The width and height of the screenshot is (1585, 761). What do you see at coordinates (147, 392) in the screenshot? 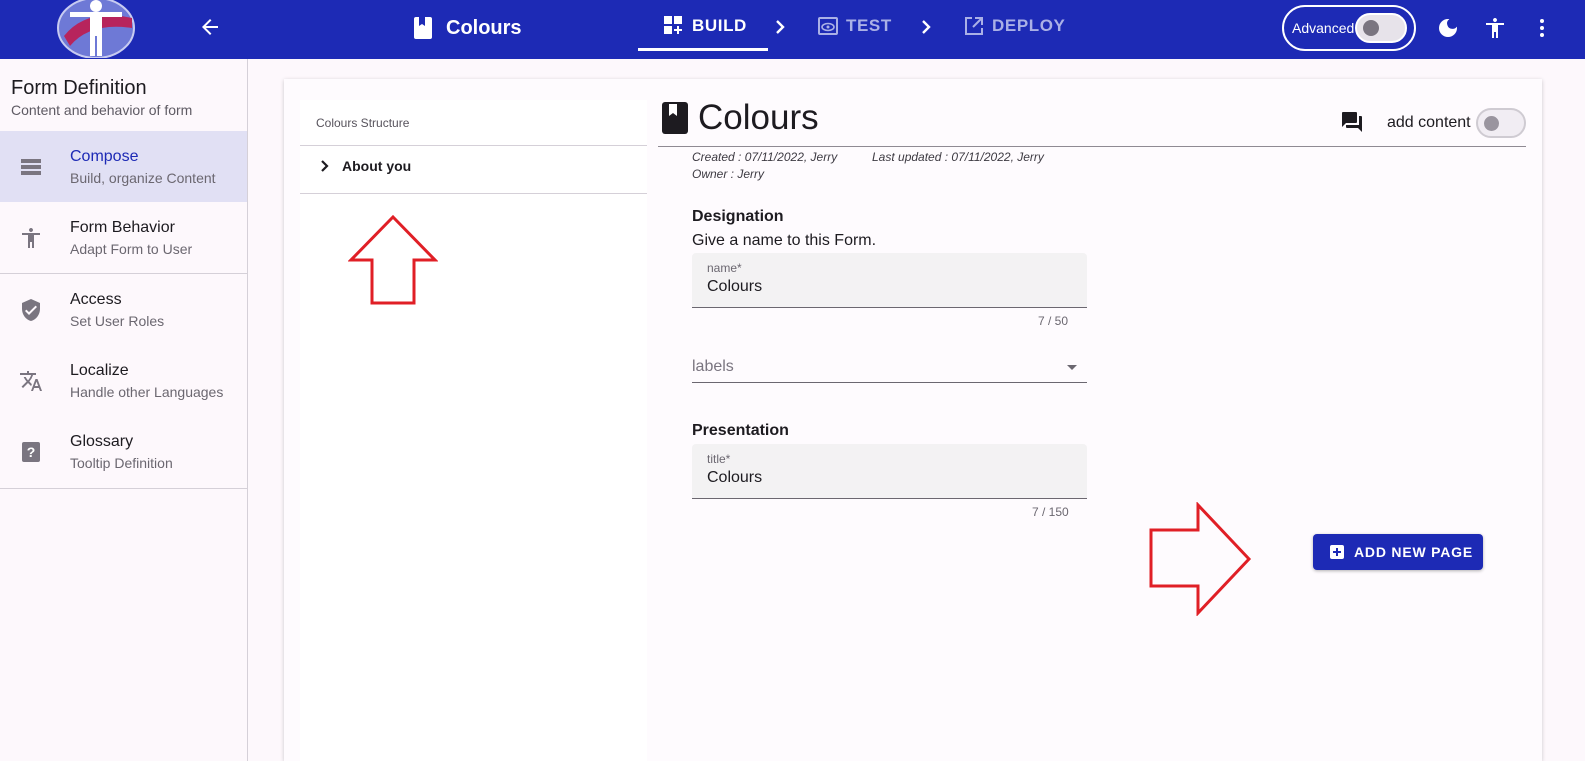
I see `sidebar-item-sublabel: Handle other Languages` at bounding box center [147, 392].